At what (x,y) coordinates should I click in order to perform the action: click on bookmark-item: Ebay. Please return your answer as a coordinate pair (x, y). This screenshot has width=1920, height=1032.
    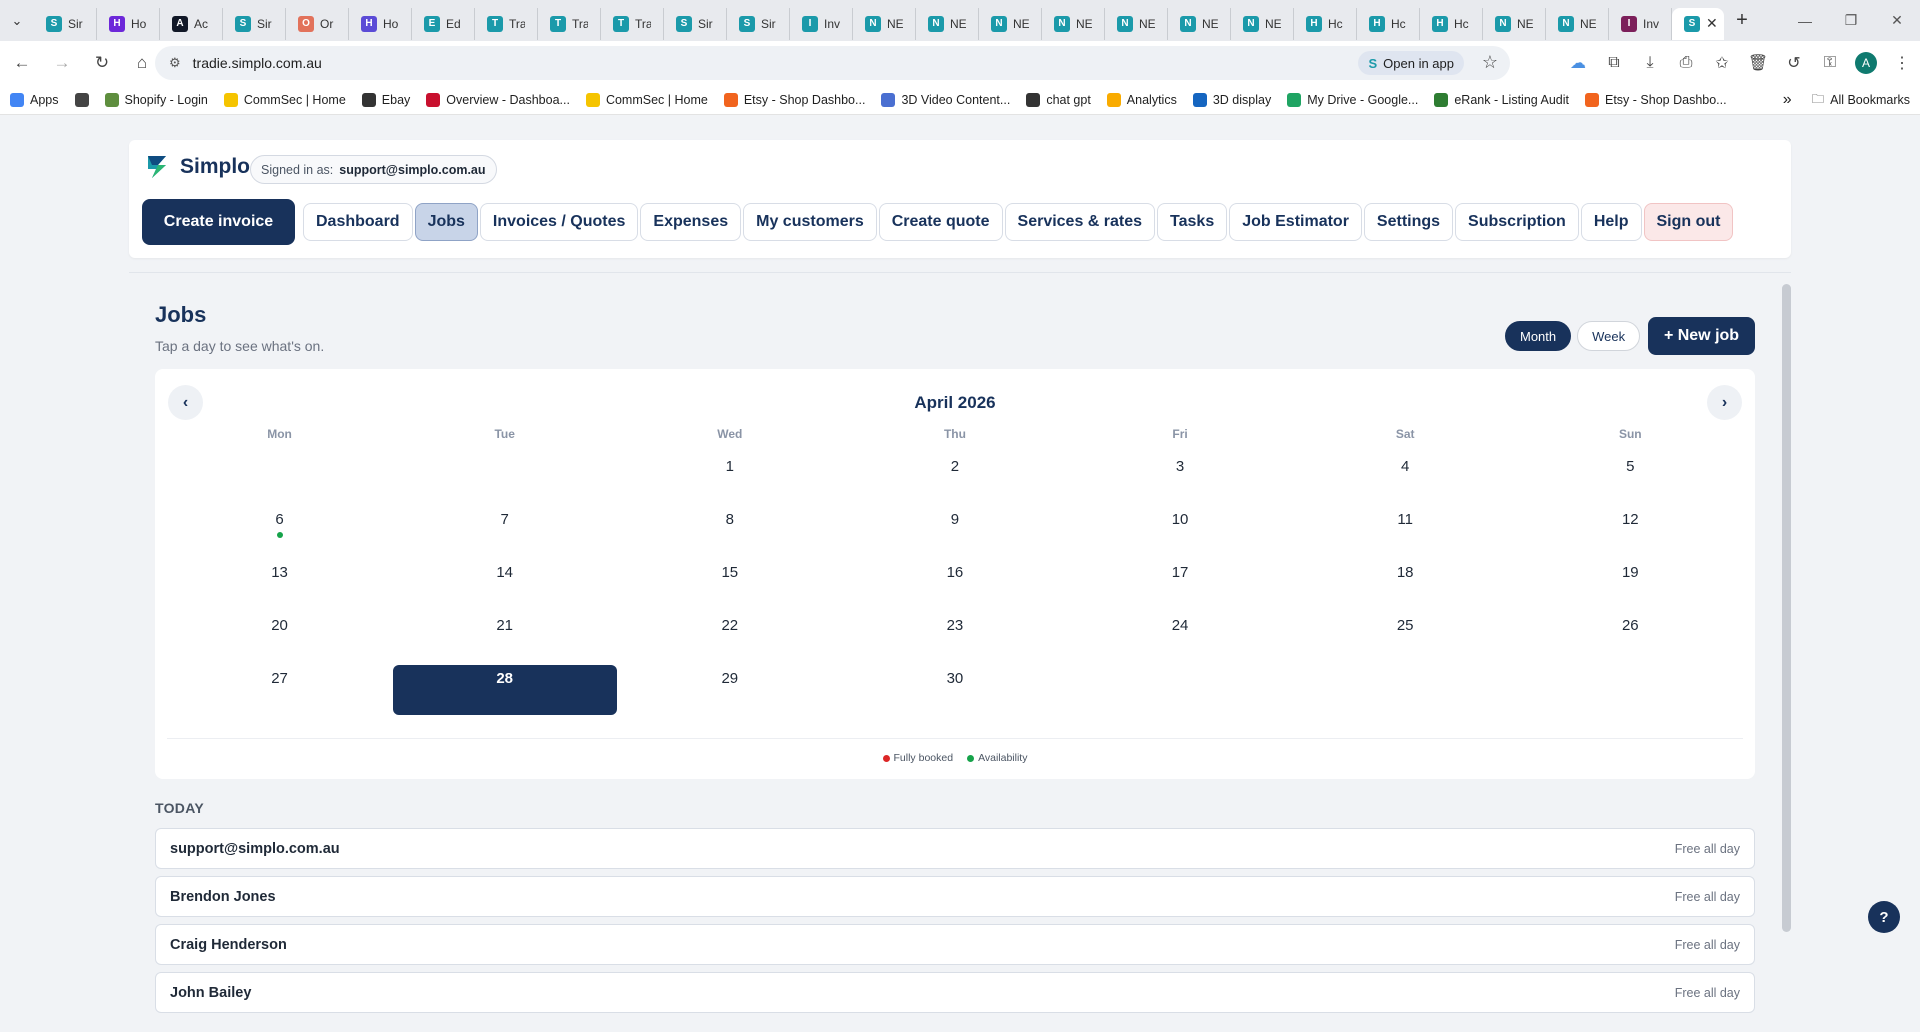
    Looking at the image, I should click on (385, 99).